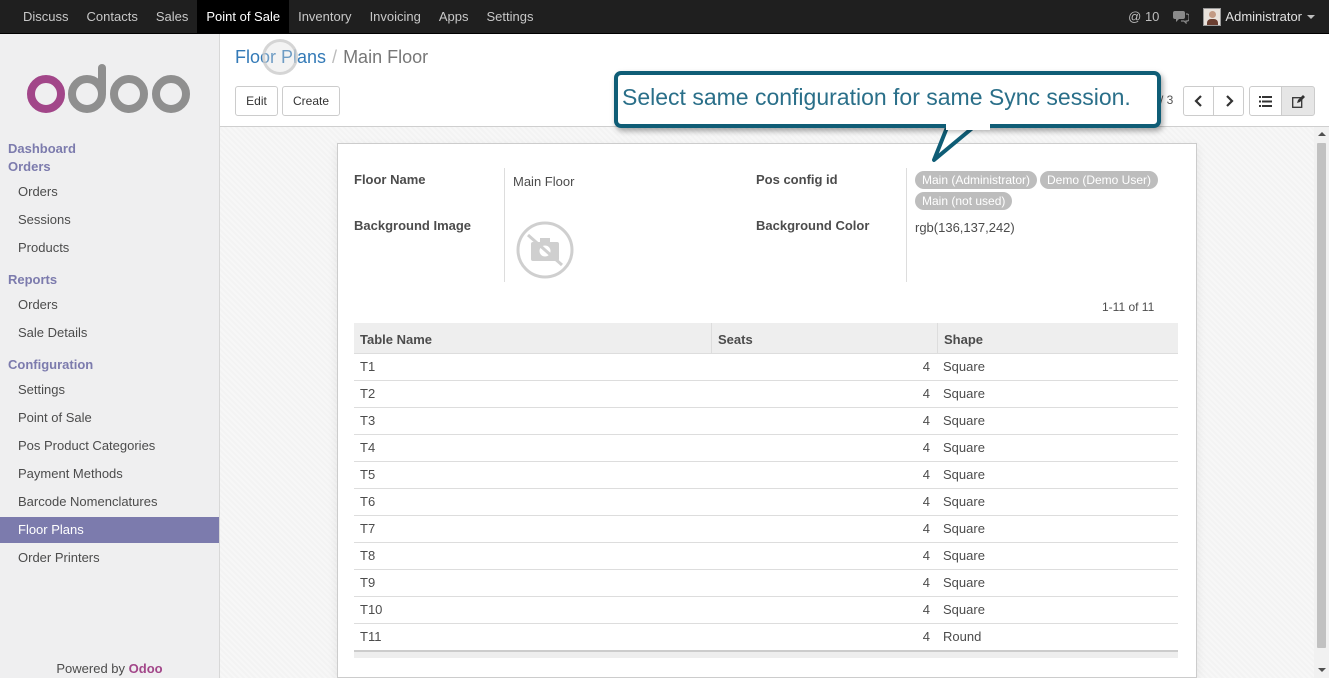  What do you see at coordinates (1167, 100) in the screenshot?
I see `pager-value: / 3` at bounding box center [1167, 100].